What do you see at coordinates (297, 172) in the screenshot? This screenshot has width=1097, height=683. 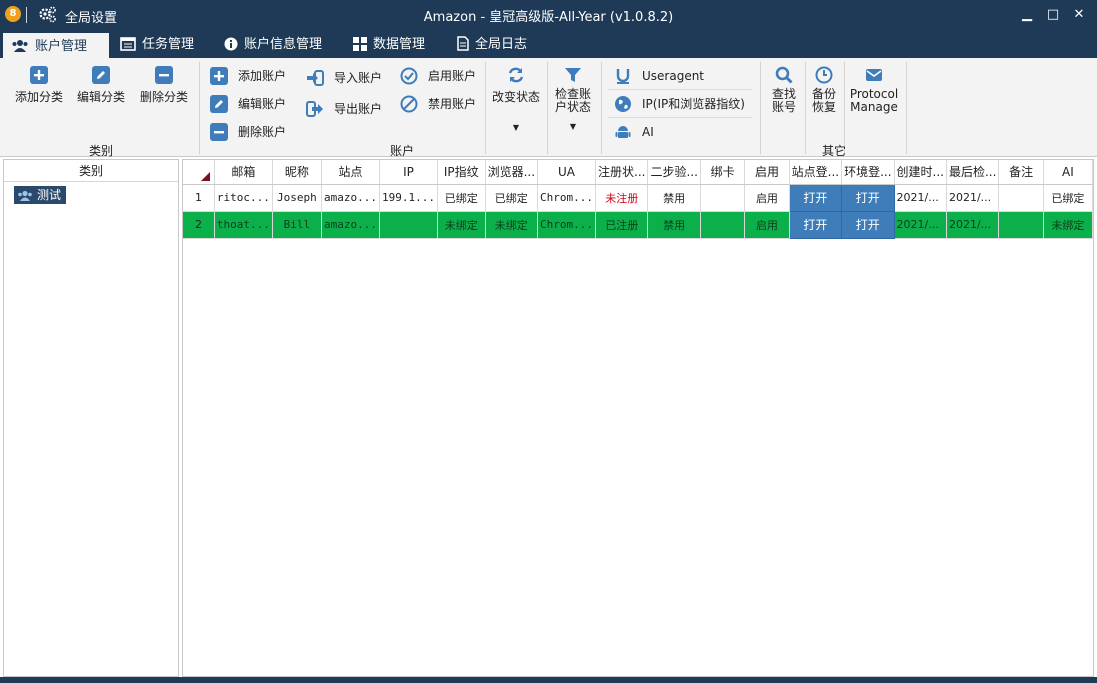 I see `column-header: 昵称` at bounding box center [297, 172].